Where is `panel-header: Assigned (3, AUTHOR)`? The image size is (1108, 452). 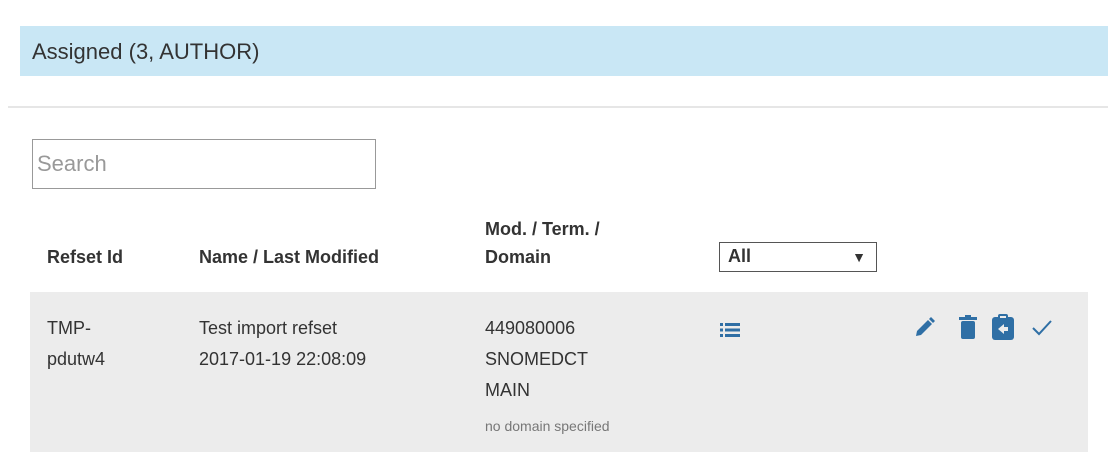 panel-header: Assigned (3, AUTHOR) is located at coordinates (564, 51).